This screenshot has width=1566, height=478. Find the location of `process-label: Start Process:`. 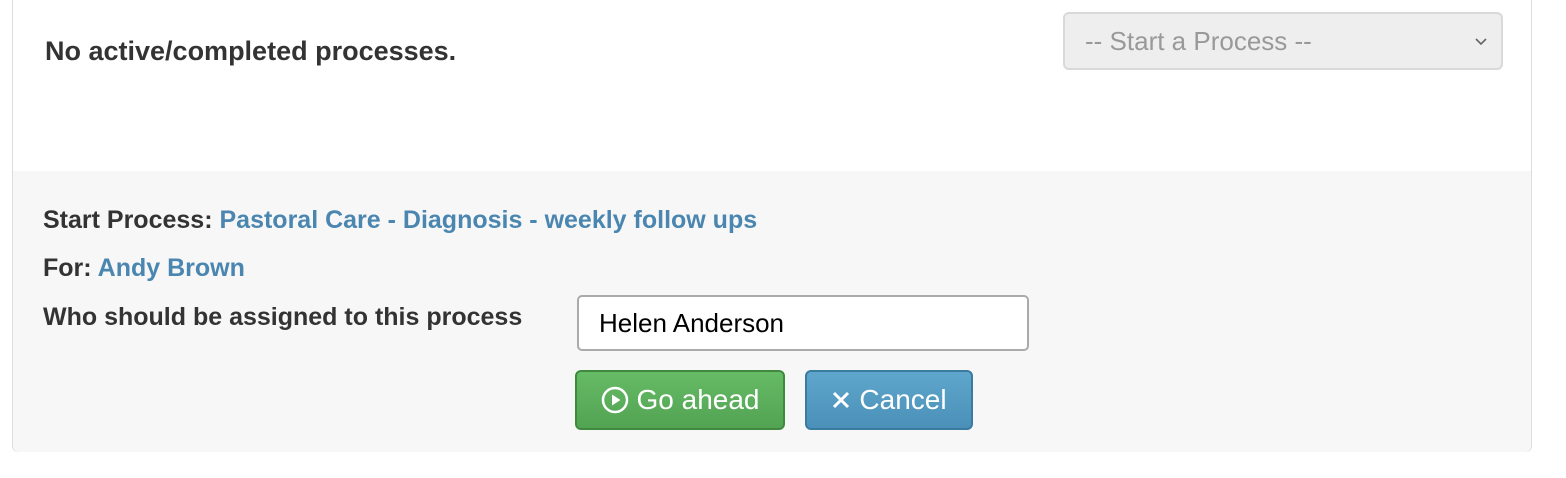

process-label: Start Process: is located at coordinates (128, 220).